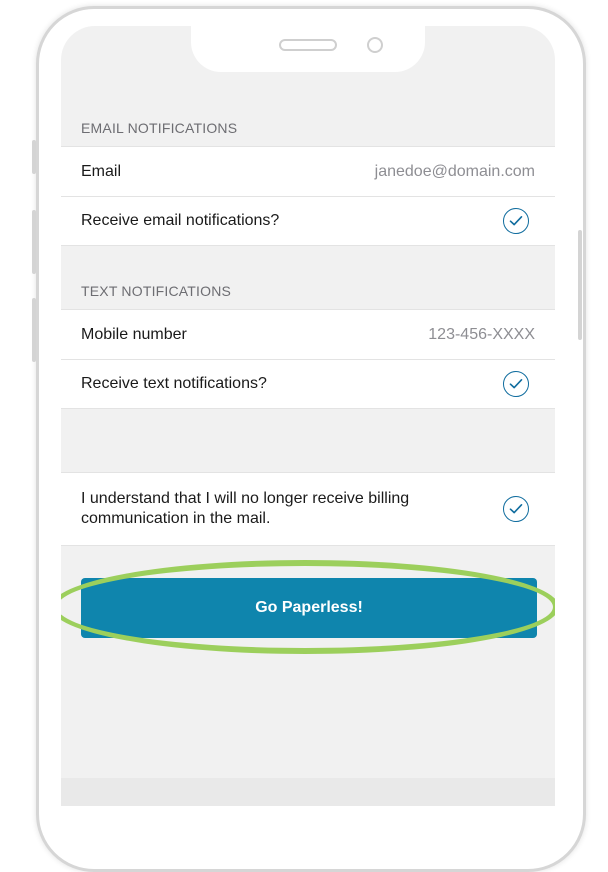 This screenshot has width=608, height=872. I want to click on phone-volume-up-button, so click(34, 242).